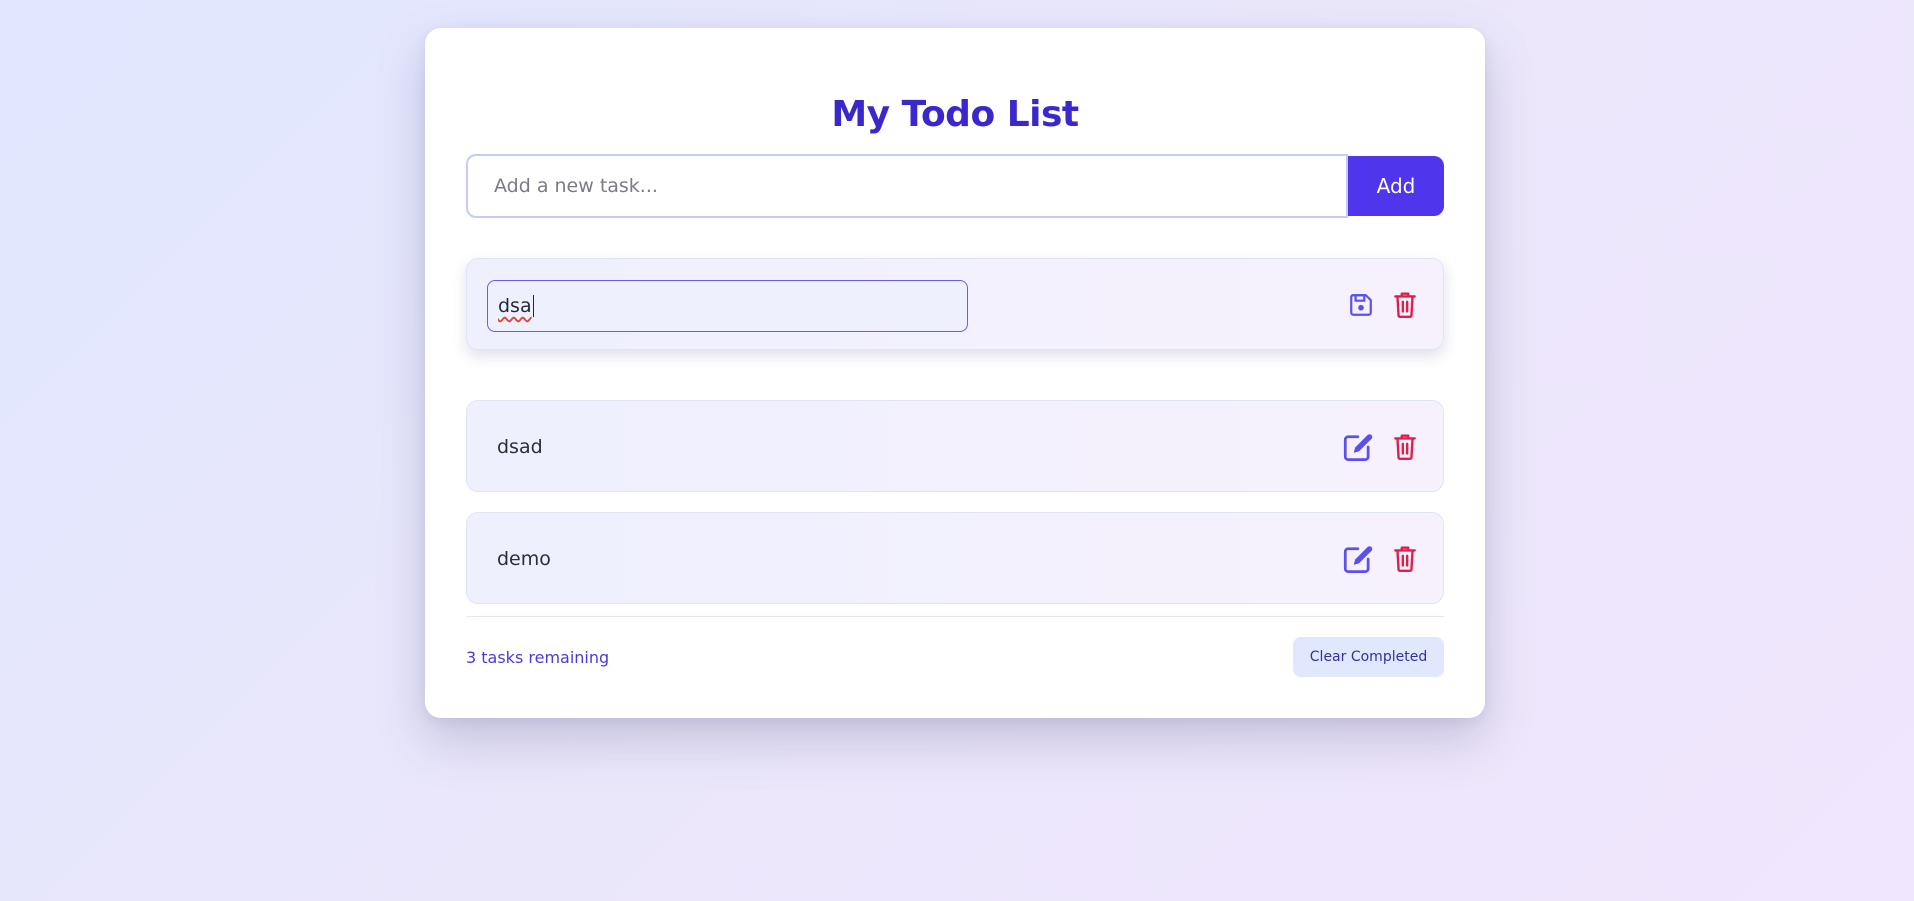 The width and height of the screenshot is (1914, 901). What do you see at coordinates (524, 559) in the screenshot?
I see `todo-text: demo` at bounding box center [524, 559].